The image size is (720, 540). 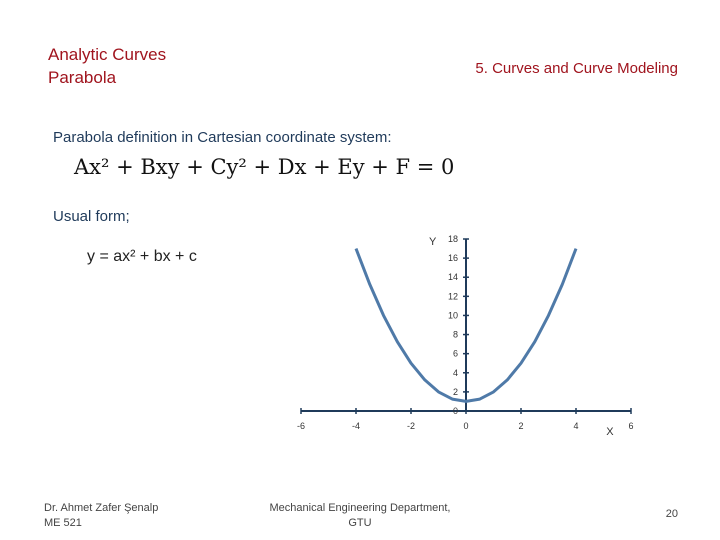 What do you see at coordinates (63, 523) in the screenshot?
I see `course-code: ME 521` at bounding box center [63, 523].